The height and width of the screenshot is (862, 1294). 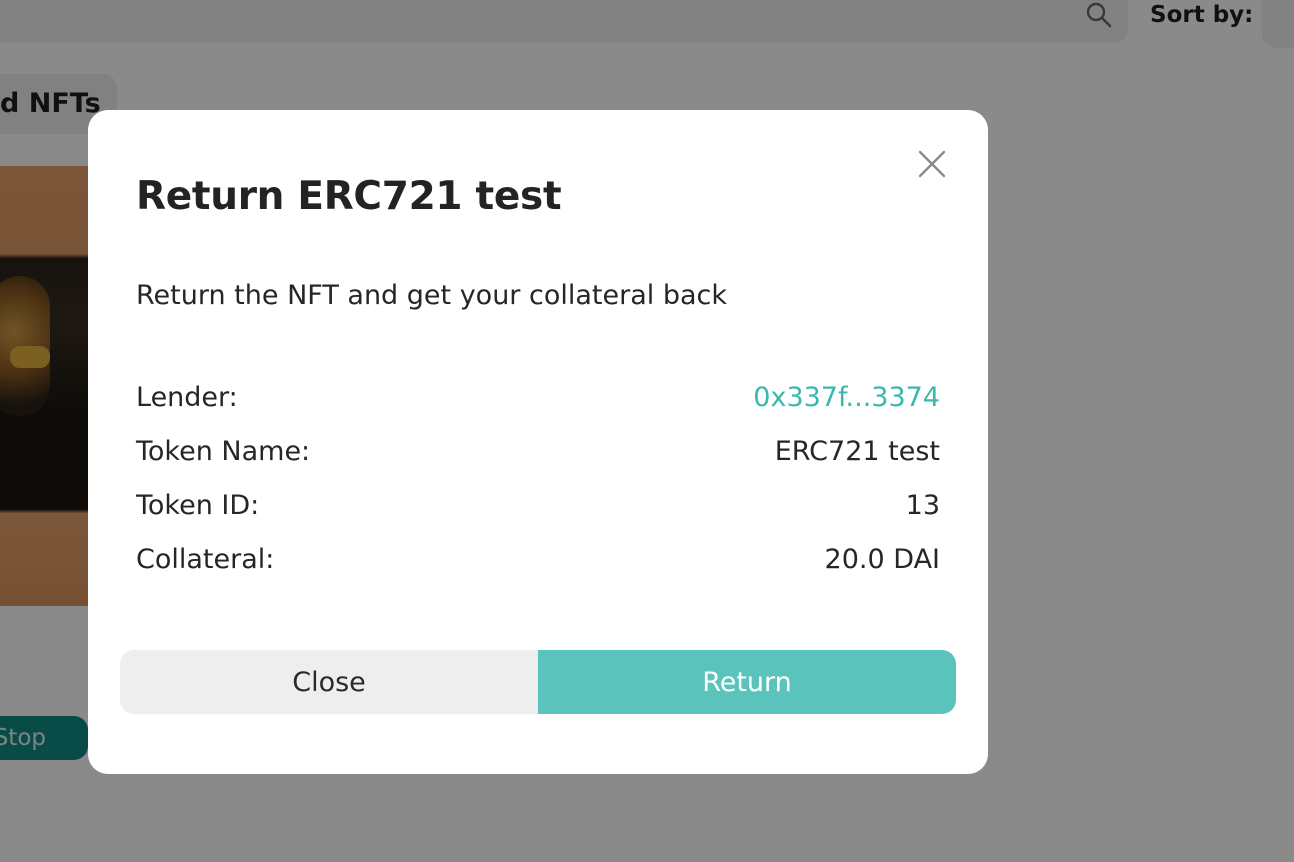 I want to click on lender-address-link: 0x337f...3374, so click(x=846, y=397).